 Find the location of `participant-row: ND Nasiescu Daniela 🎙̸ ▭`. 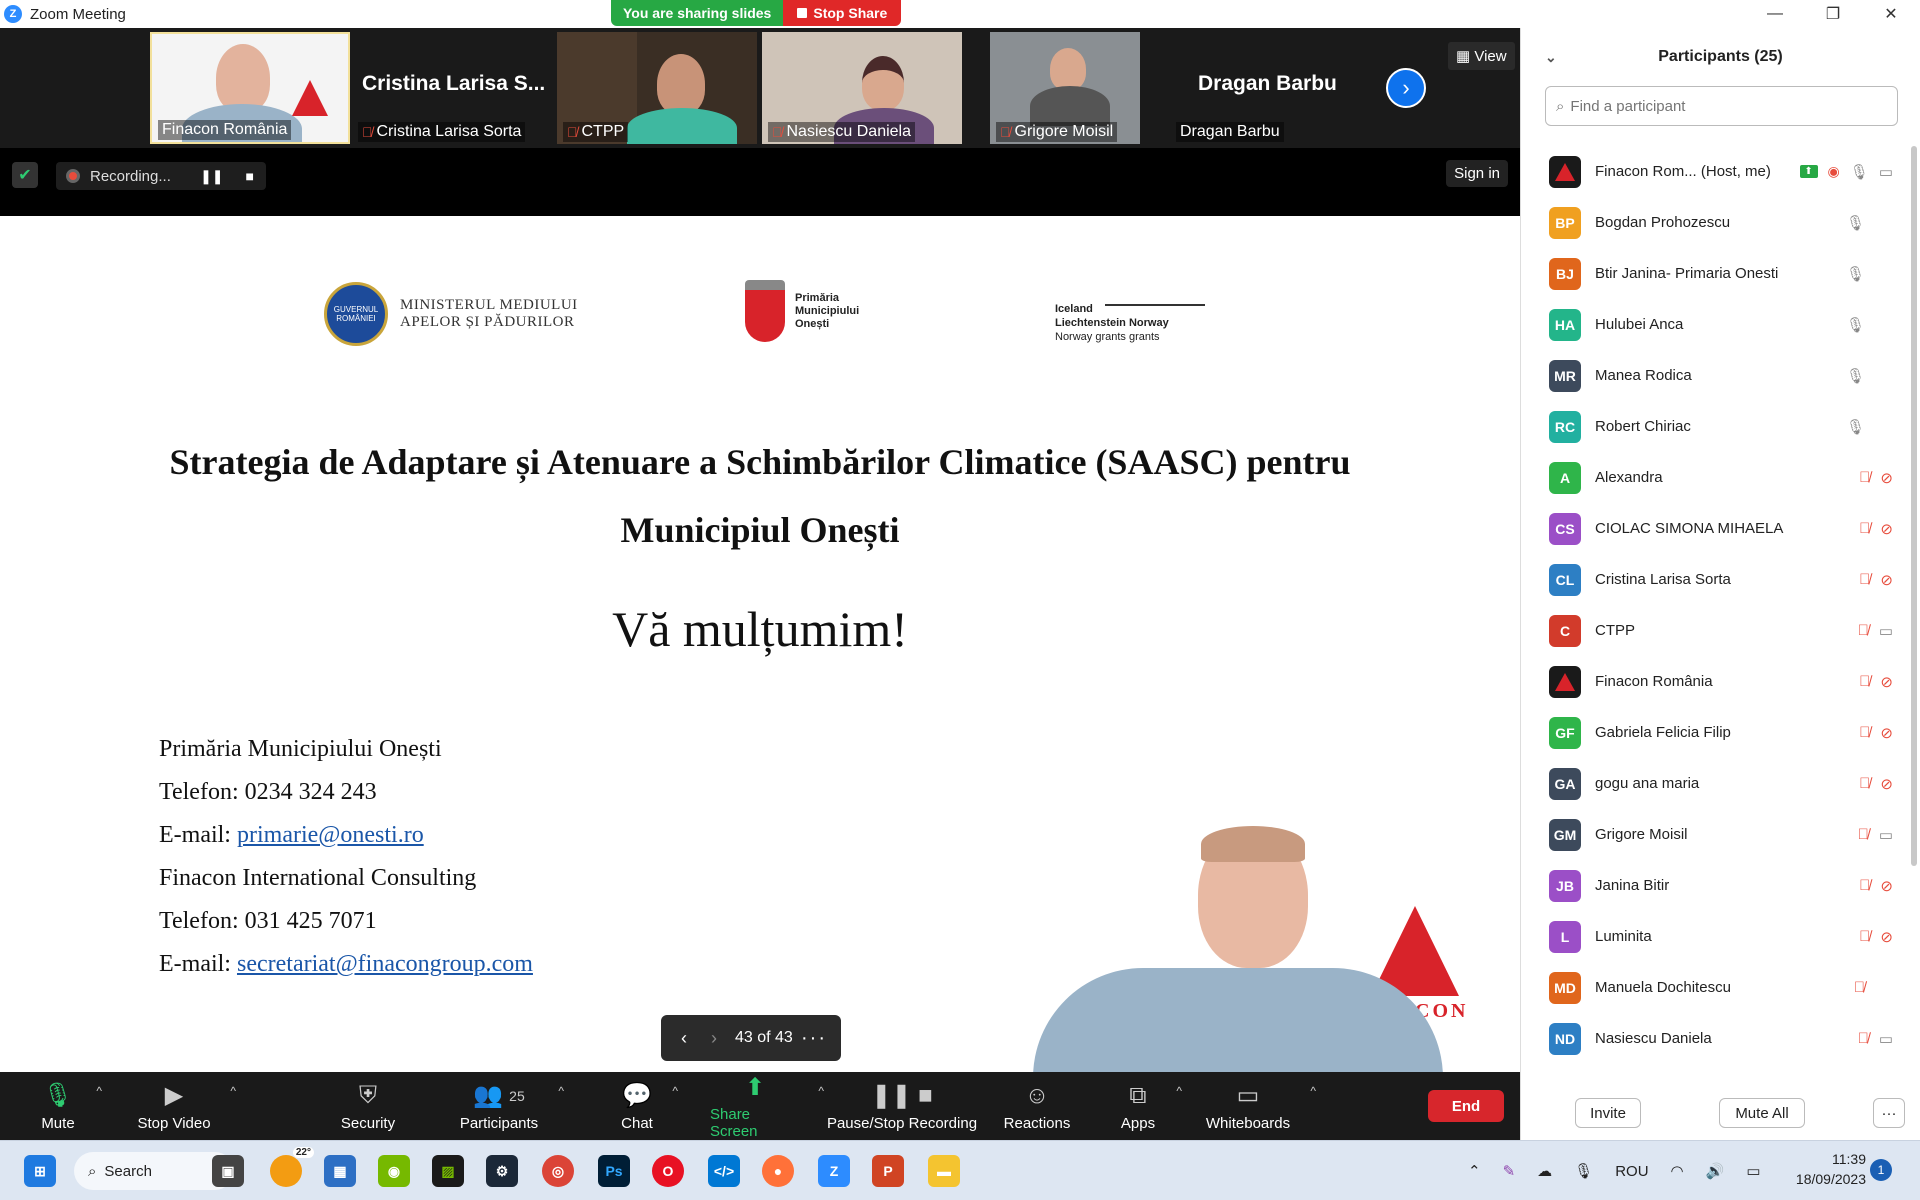

participant-row: ND Nasiescu Daniela 🎙̸ ▭ is located at coordinates (1715, 1038).